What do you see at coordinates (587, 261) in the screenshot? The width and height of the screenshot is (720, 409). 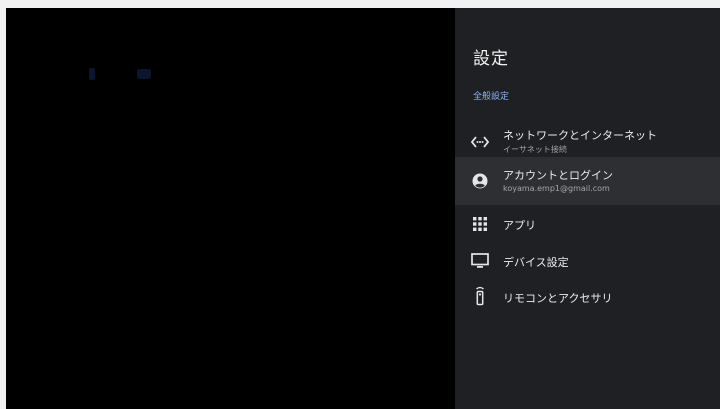 I see `menu-item-device: デバイス設定` at bounding box center [587, 261].